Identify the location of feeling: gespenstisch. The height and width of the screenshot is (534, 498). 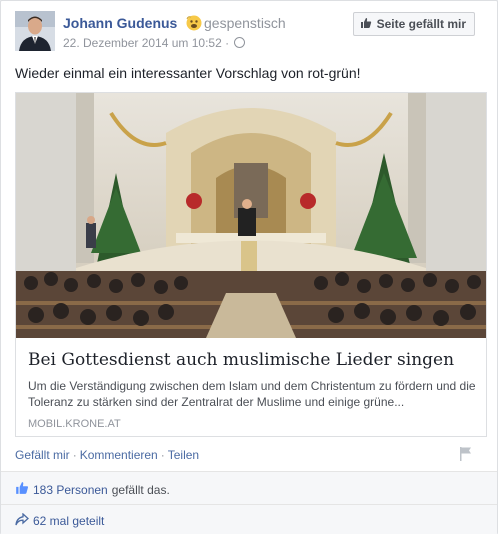
(236, 24).